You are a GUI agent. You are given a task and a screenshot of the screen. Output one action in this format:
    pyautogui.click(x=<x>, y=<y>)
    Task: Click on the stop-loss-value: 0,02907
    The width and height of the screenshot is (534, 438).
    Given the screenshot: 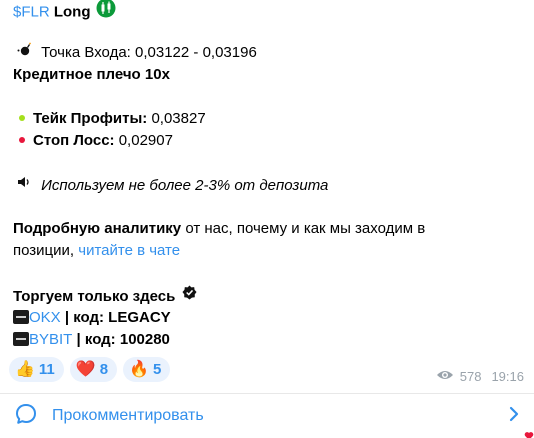 What is the action you would take?
    pyautogui.click(x=145, y=140)
    